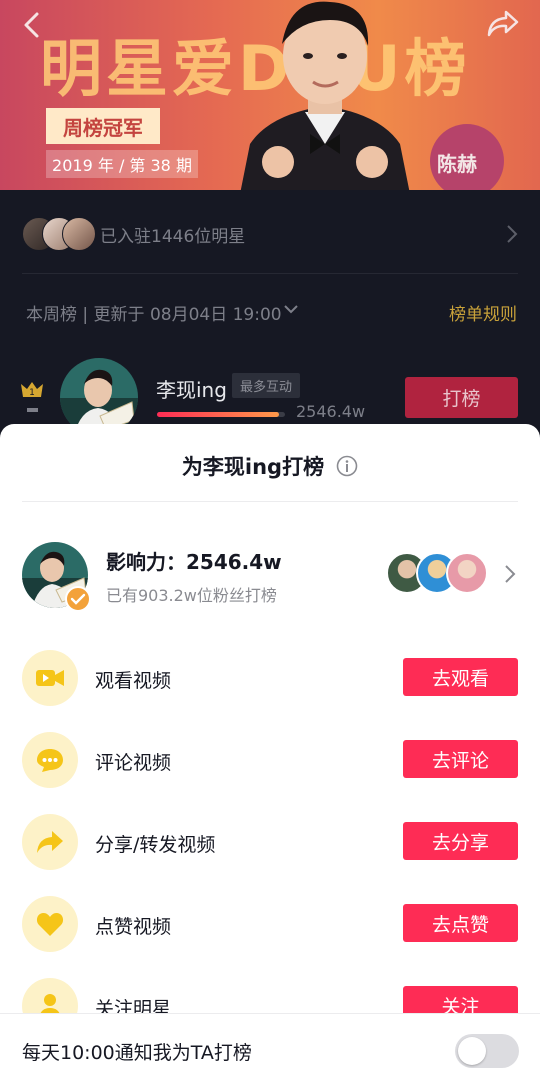 The height and width of the screenshot is (1086, 540). Describe the element at coordinates (457, 164) in the screenshot. I see `star-name: 陈赫` at that location.